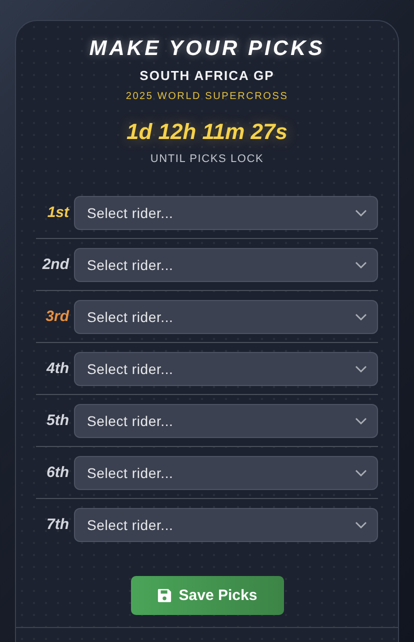 This screenshot has width=414, height=642. I want to click on page-title: MAKE YOUR PICKS, so click(207, 49).